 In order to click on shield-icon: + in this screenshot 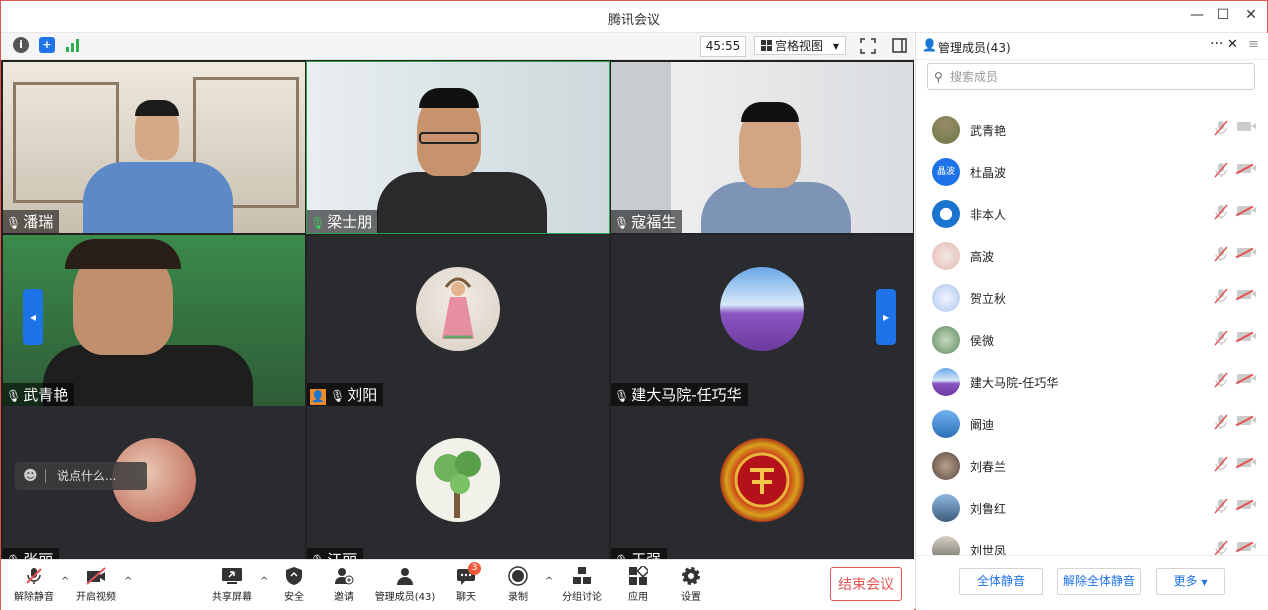, I will do `click(47, 45)`.